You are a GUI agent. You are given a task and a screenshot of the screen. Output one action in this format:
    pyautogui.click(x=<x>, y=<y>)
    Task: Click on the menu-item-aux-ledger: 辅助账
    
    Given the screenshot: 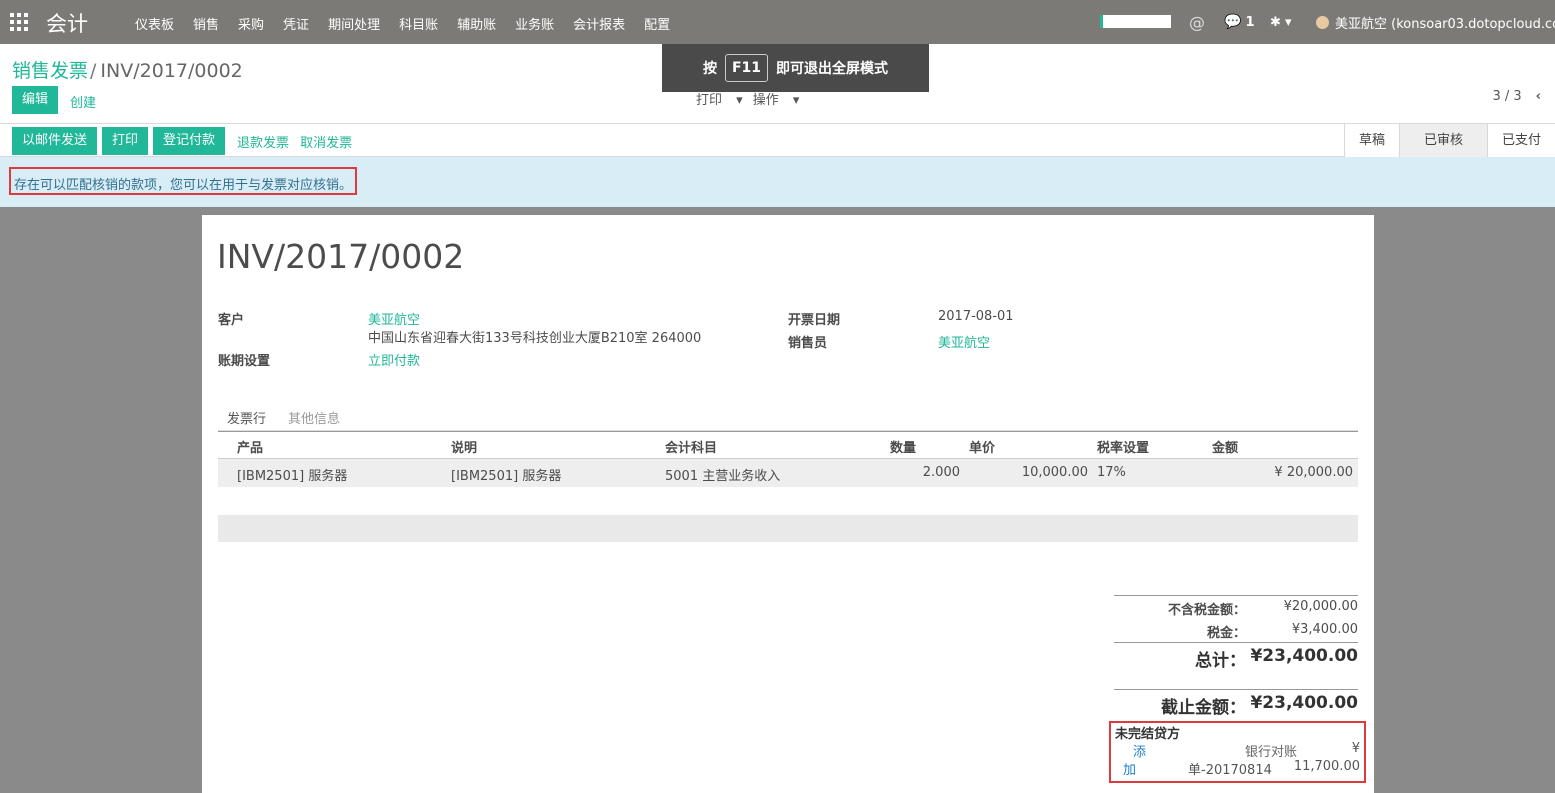 What is the action you would take?
    pyautogui.click(x=476, y=23)
    